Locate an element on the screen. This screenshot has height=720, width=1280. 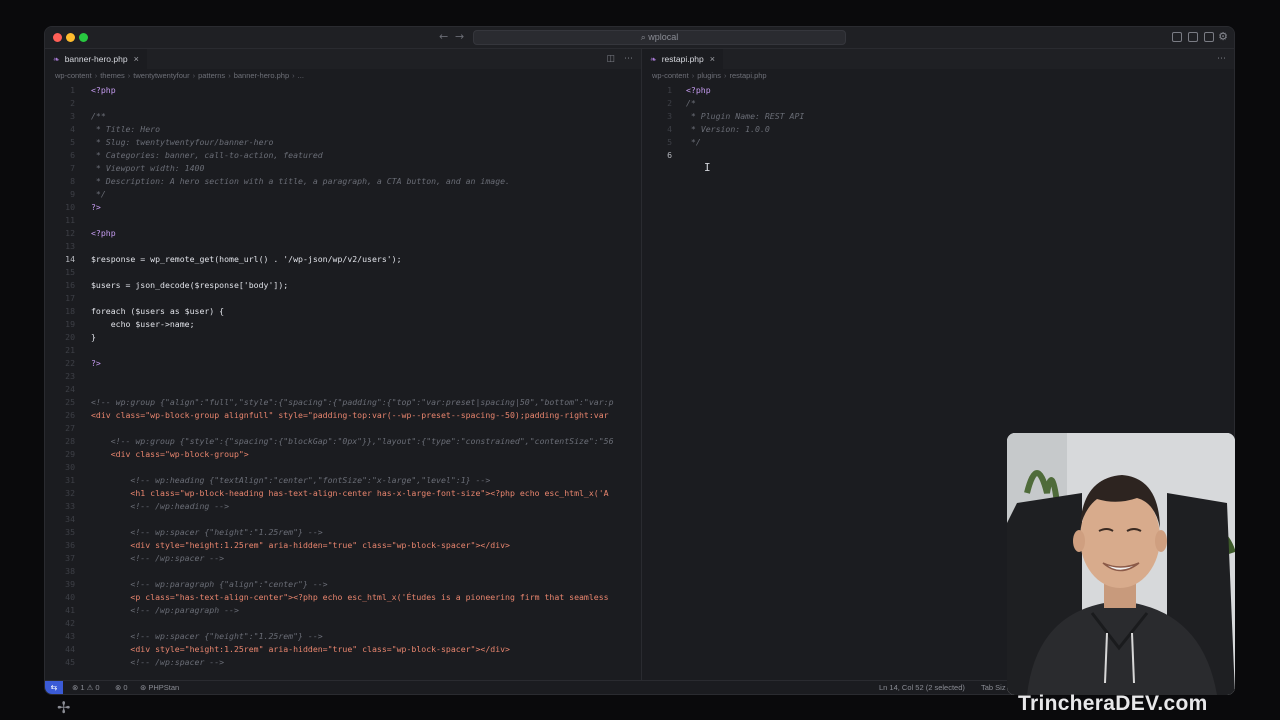
problems-indicator: ⊗ 1 ⚠ 0 is located at coordinates (86, 687).